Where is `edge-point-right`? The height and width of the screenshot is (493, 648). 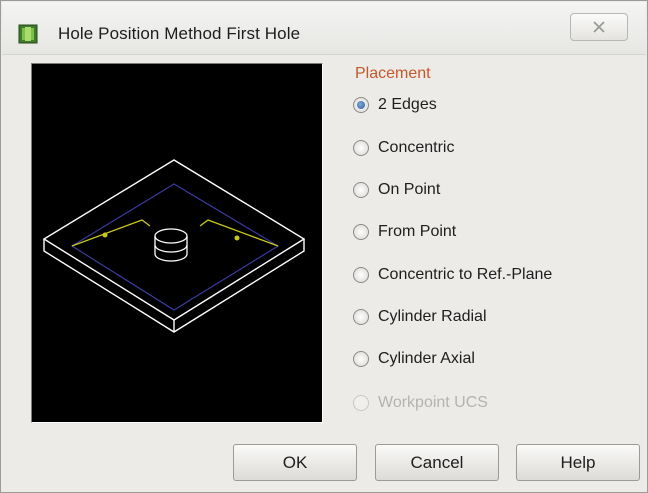
edge-point-right is located at coordinates (237, 238).